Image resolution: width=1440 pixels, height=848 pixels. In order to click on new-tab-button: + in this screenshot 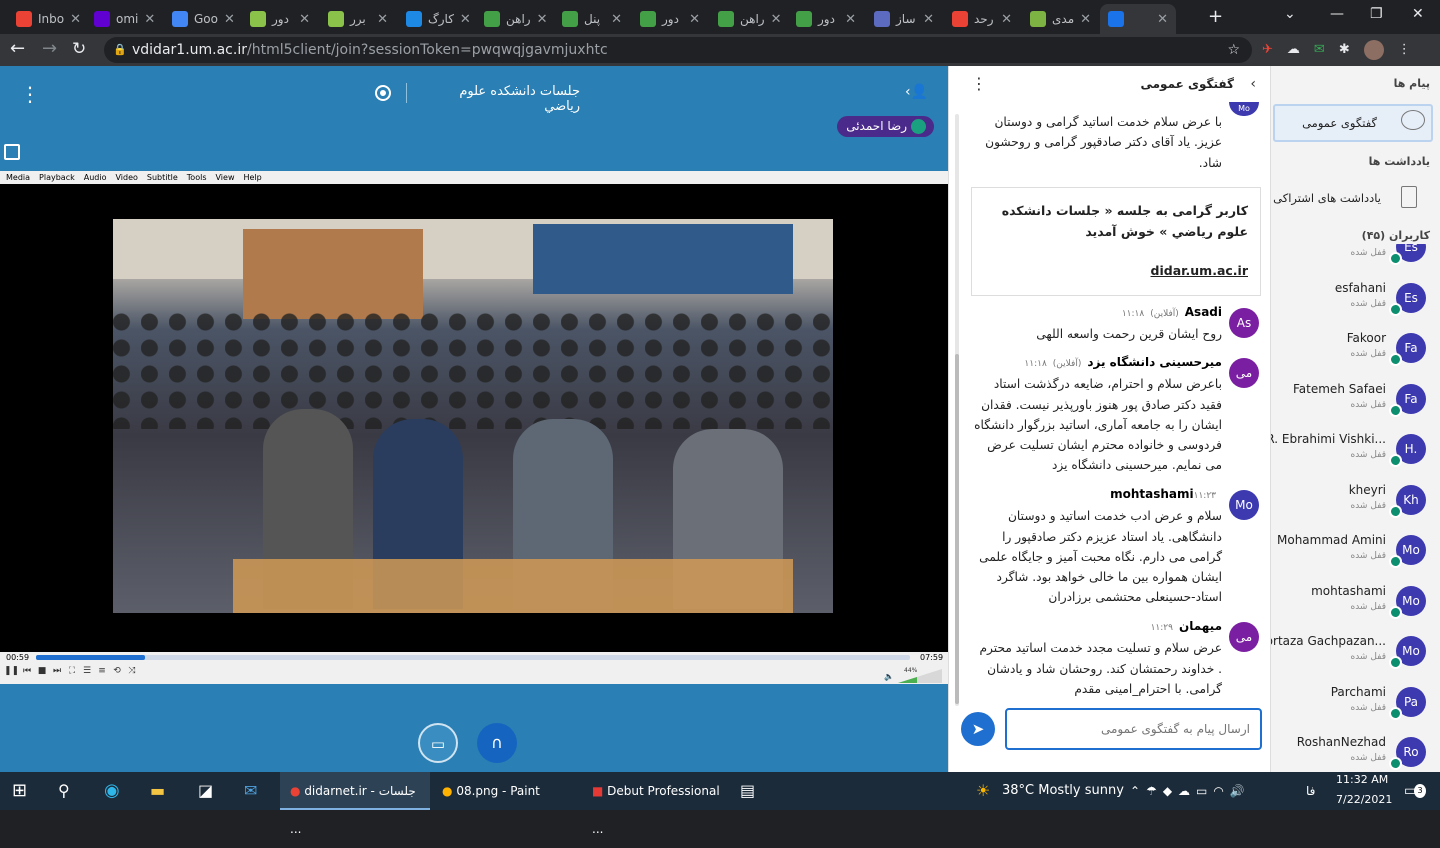, I will do `click(1215, 16)`.